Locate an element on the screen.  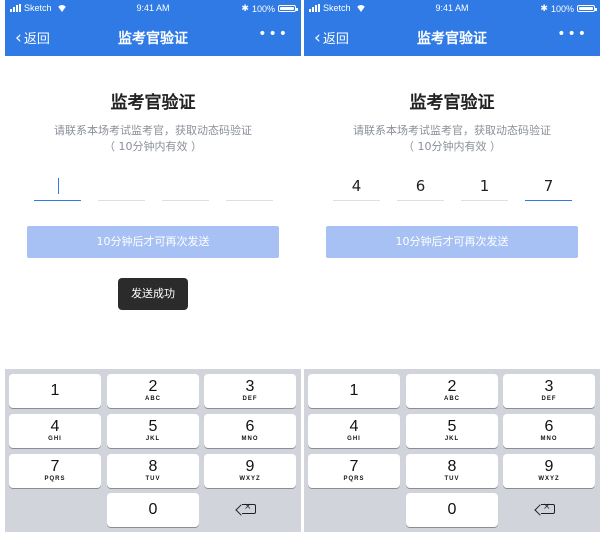
code-digit-2: 6 is located at coordinates (420, 188).